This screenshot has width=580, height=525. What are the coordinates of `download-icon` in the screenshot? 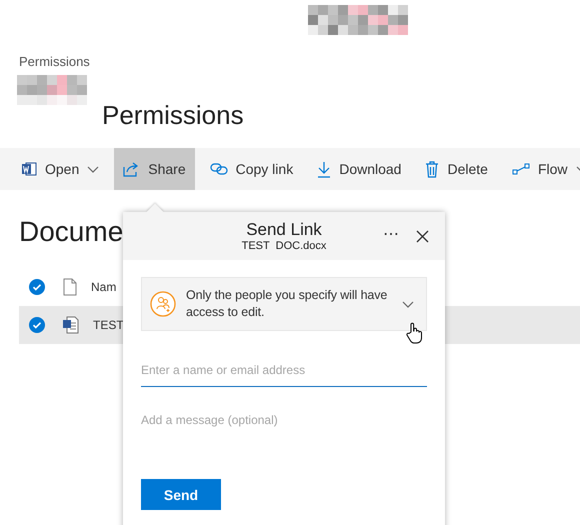 It's located at (324, 169).